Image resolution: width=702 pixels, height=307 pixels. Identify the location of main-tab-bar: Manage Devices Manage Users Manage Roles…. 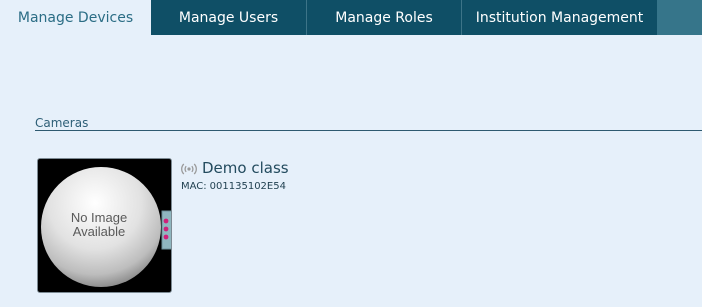
(351, 17).